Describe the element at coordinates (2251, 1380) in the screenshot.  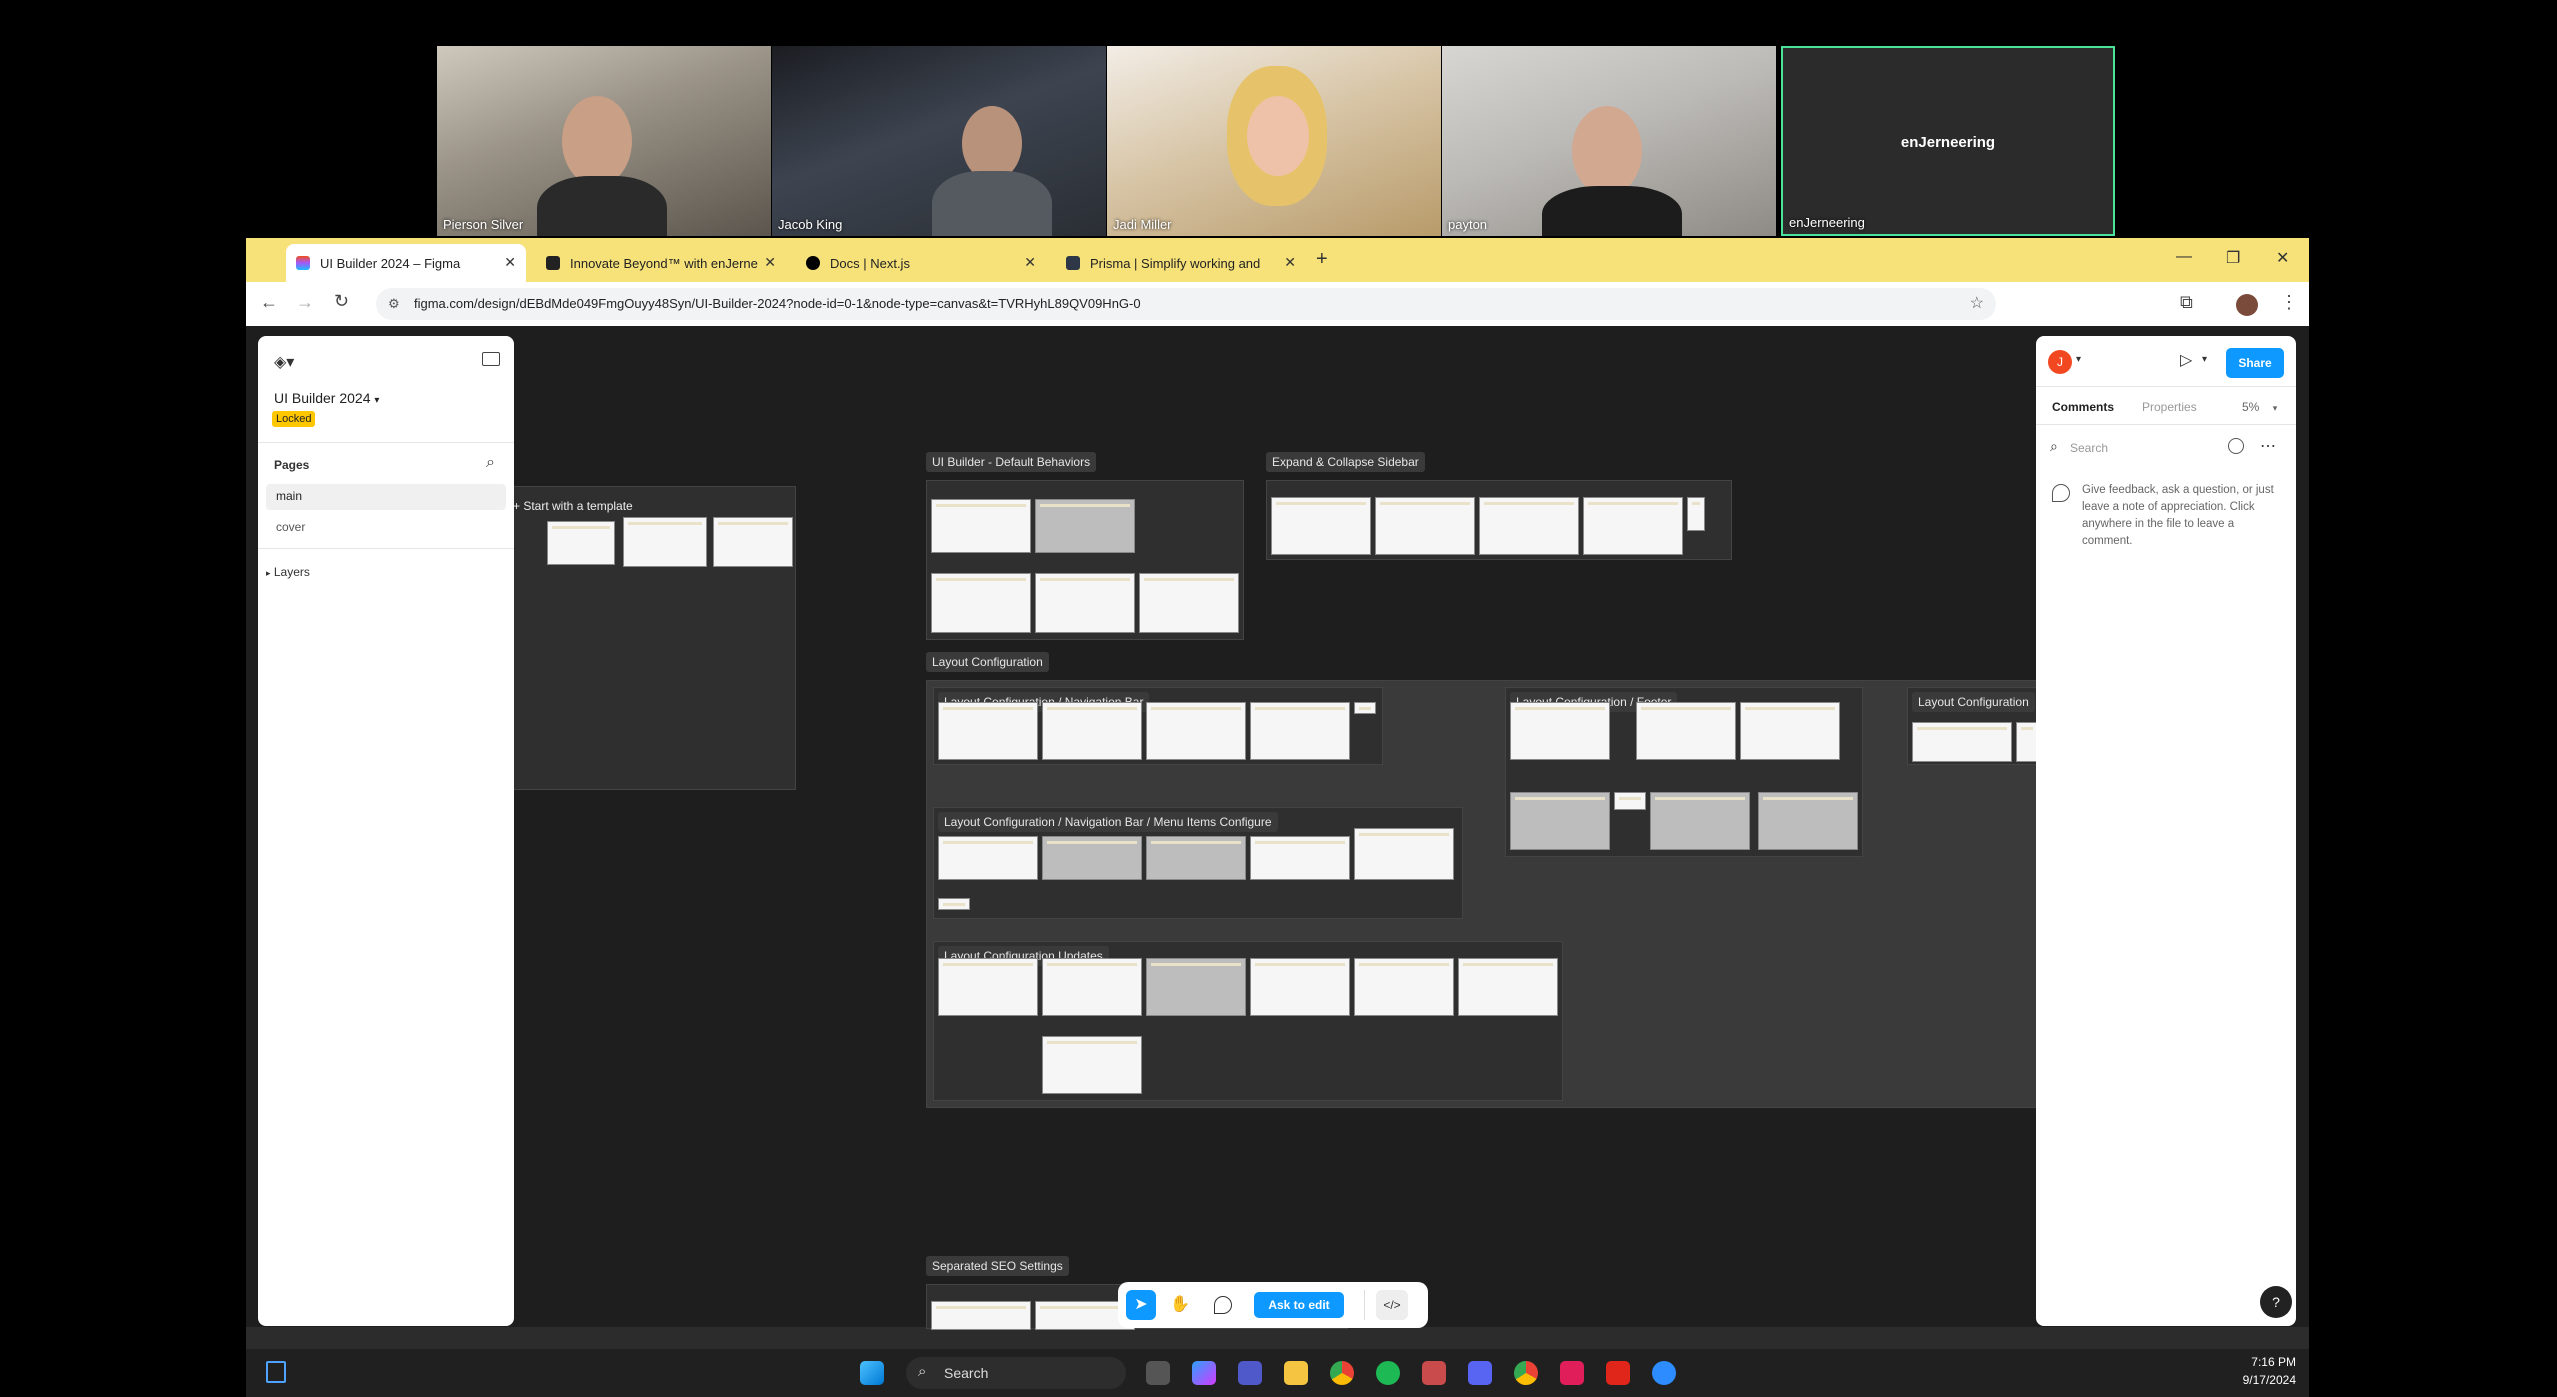
I see `clock-date: 9/17/2024` at that location.